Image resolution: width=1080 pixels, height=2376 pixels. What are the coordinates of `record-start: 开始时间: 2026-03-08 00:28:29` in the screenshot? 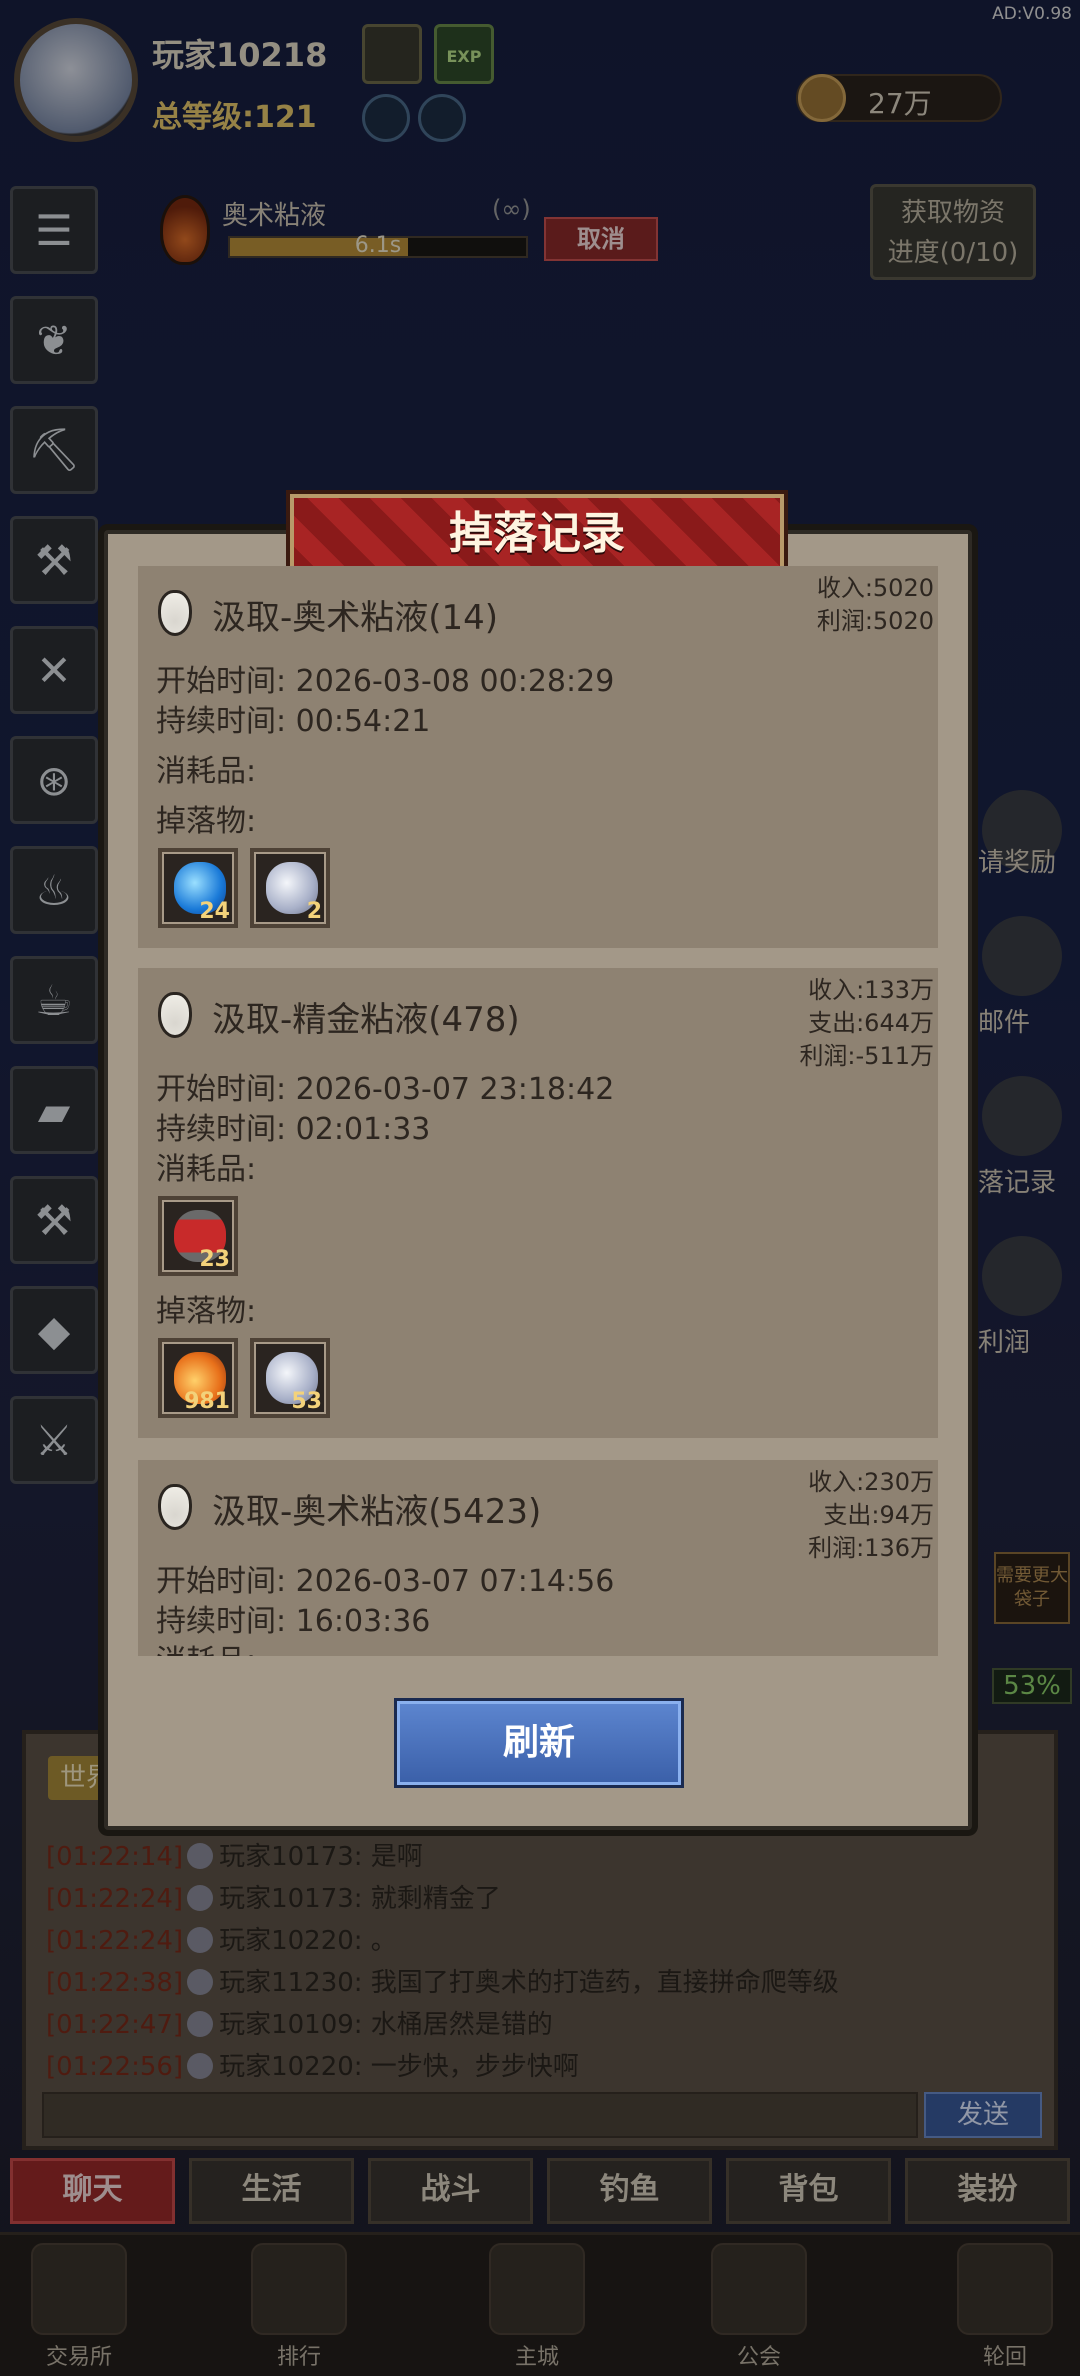 It's located at (385, 681).